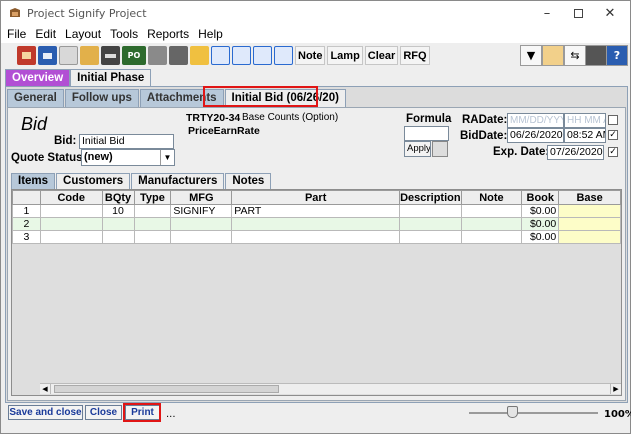 The height and width of the screenshot is (434, 631). Describe the element at coordinates (157, 55) in the screenshot. I see `trash-icon` at that location.